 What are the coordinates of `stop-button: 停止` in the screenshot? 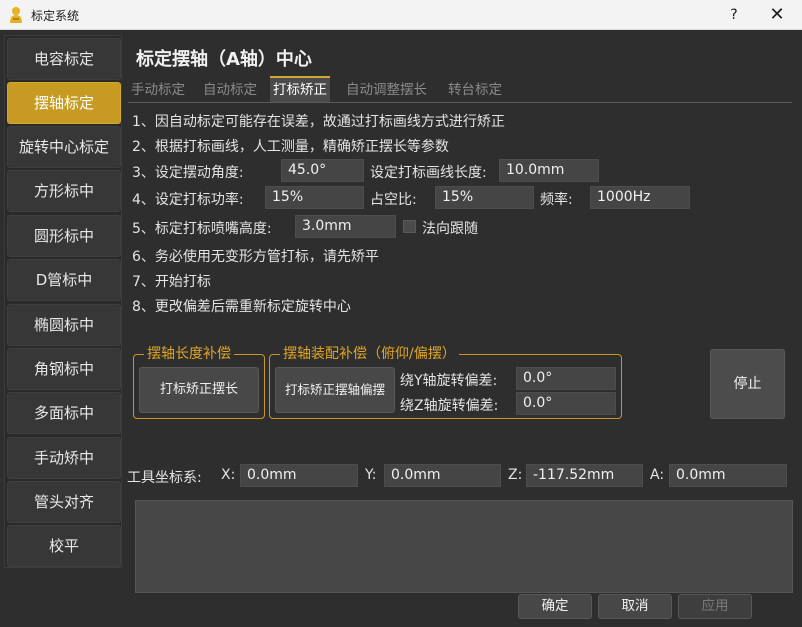 It's located at (747, 384).